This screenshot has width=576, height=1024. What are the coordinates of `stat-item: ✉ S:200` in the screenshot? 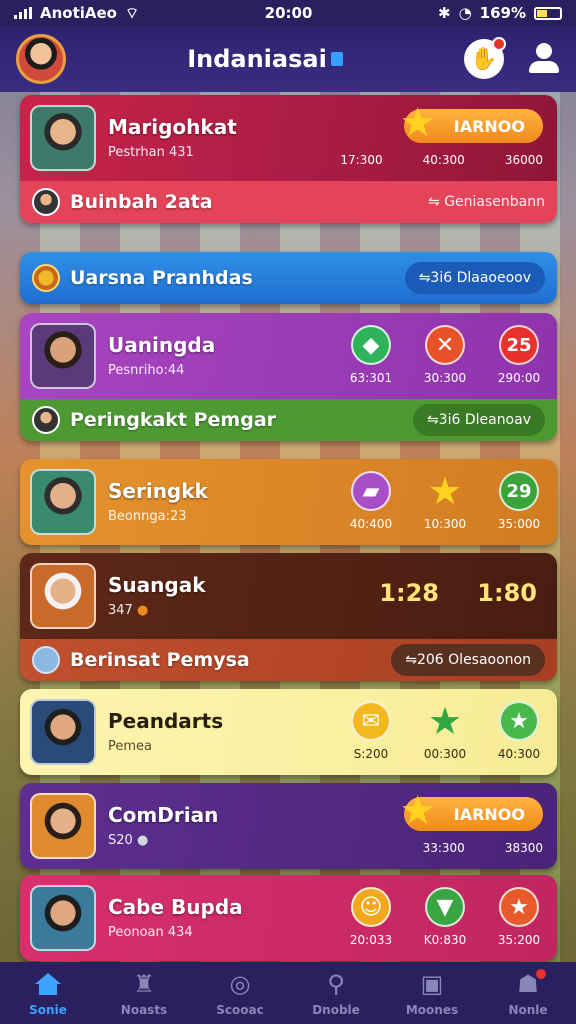 It's located at (371, 731).